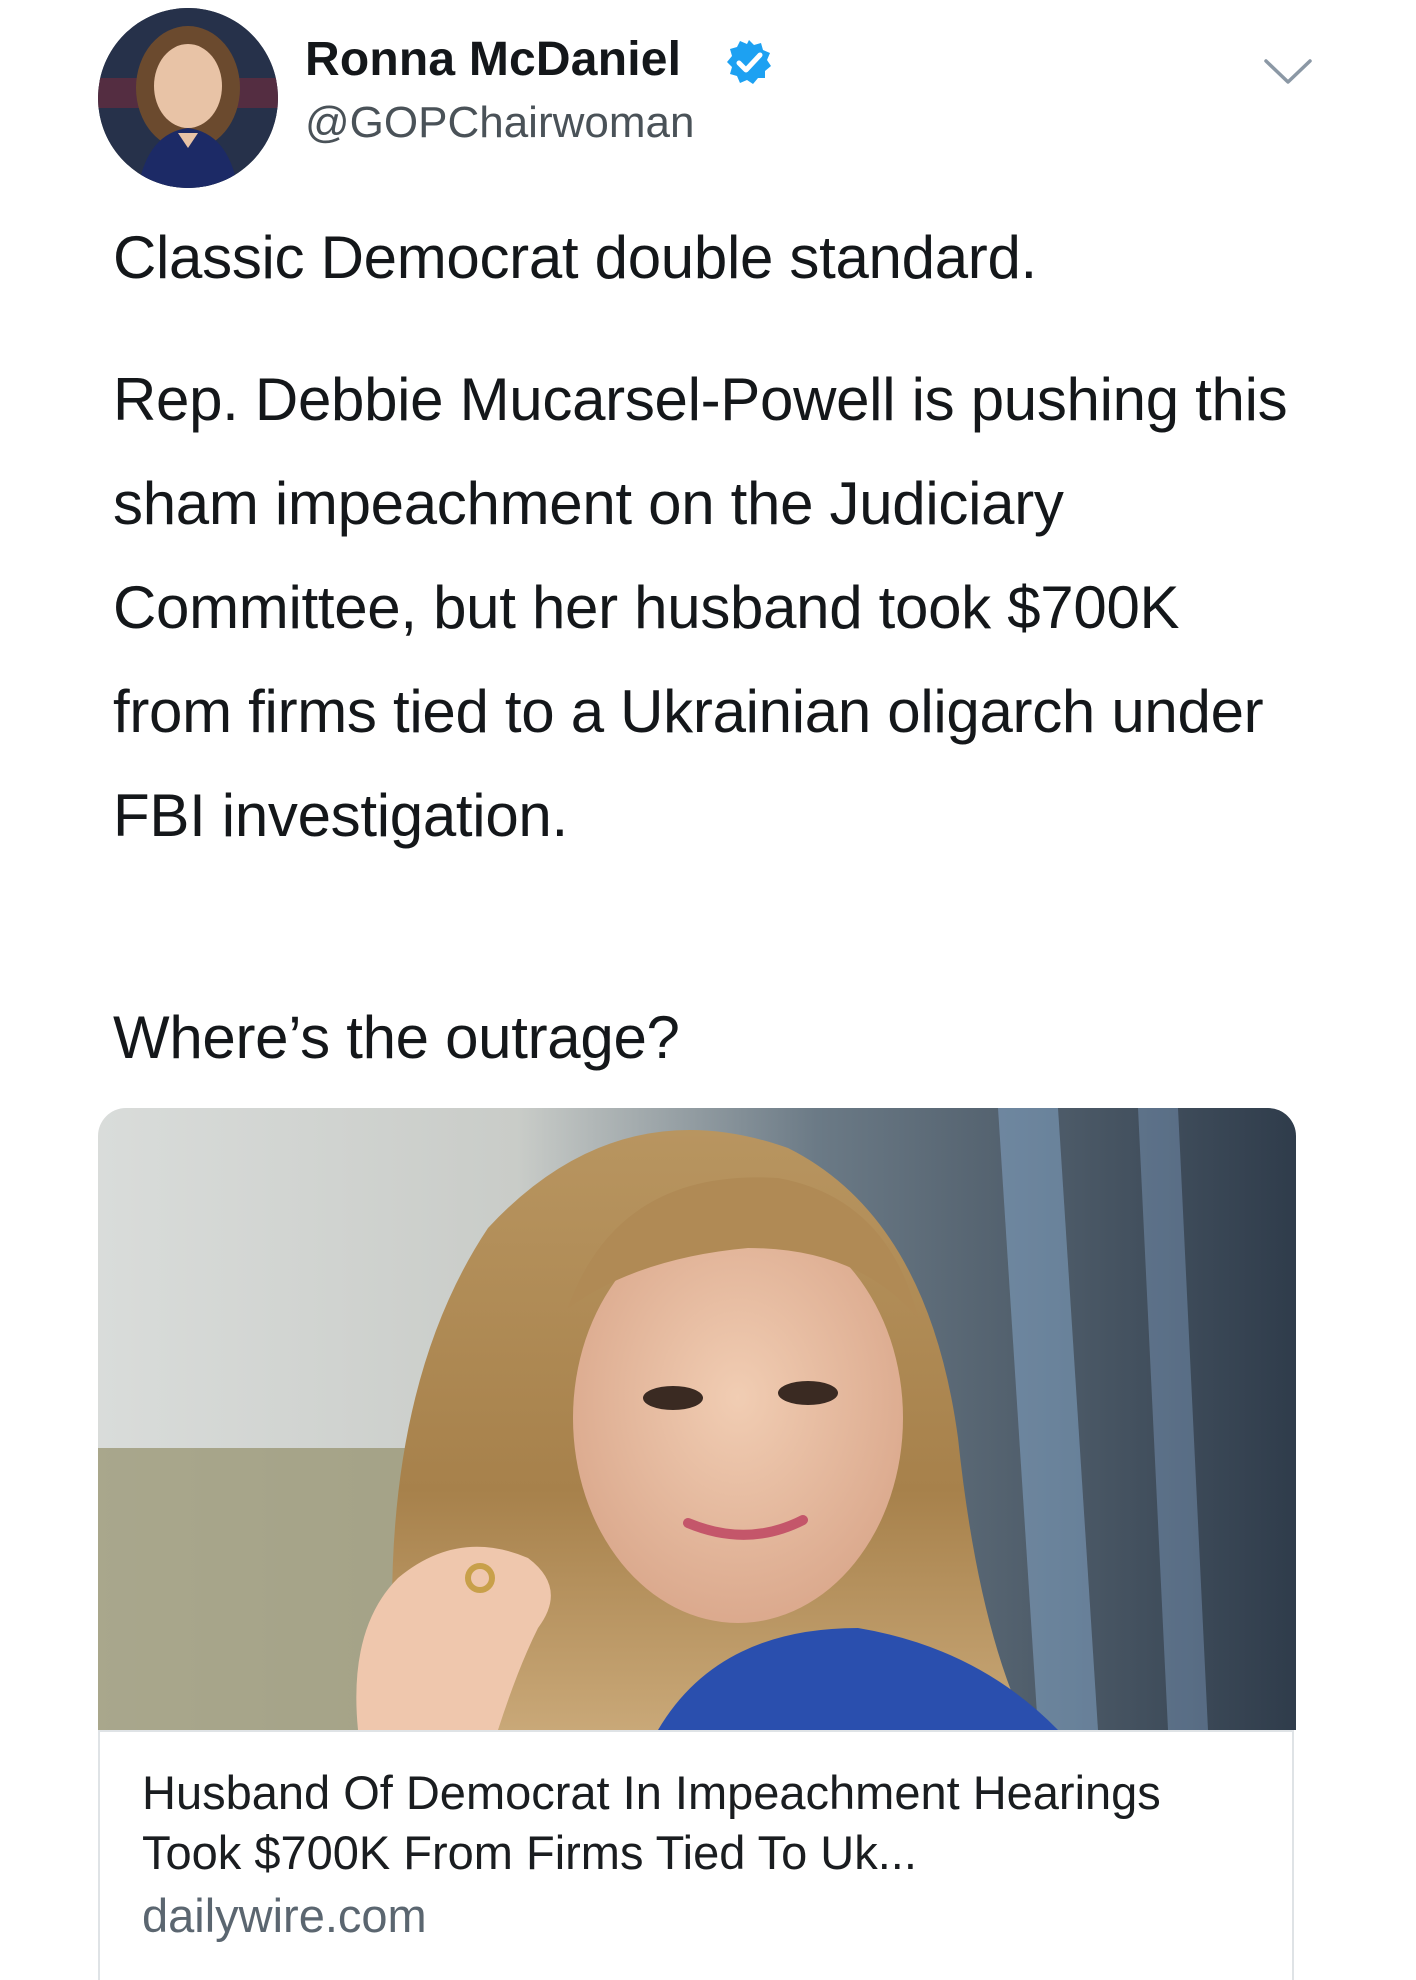 This screenshot has width=1416, height=1980. I want to click on author-name: Ronna McDaniel, so click(493, 59).